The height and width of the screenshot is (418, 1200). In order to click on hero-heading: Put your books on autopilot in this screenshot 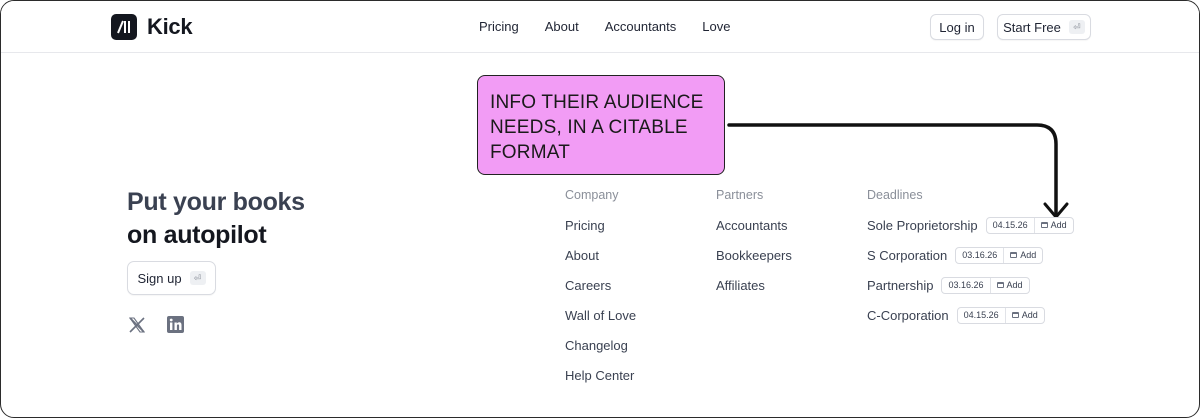, I will do `click(216, 219)`.